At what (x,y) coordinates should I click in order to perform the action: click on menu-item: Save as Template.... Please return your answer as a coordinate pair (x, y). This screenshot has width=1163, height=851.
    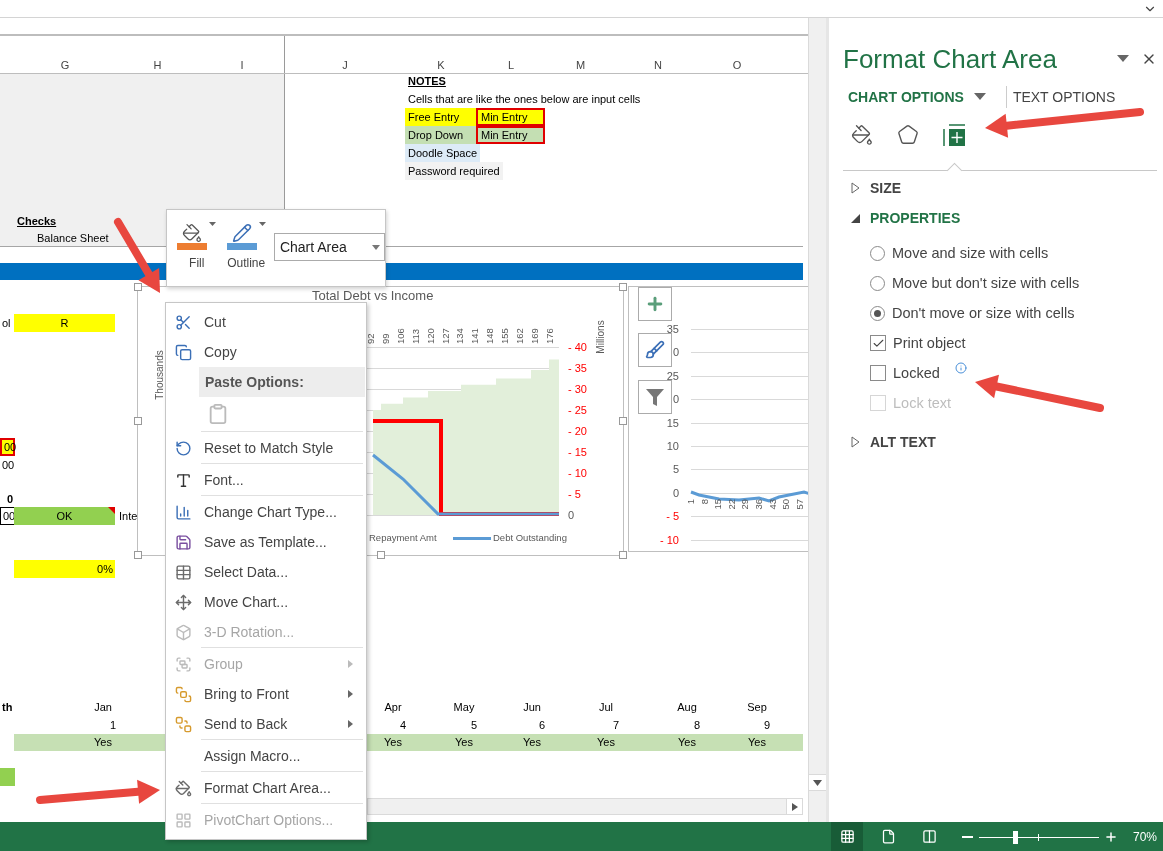
    Looking at the image, I should click on (266, 542).